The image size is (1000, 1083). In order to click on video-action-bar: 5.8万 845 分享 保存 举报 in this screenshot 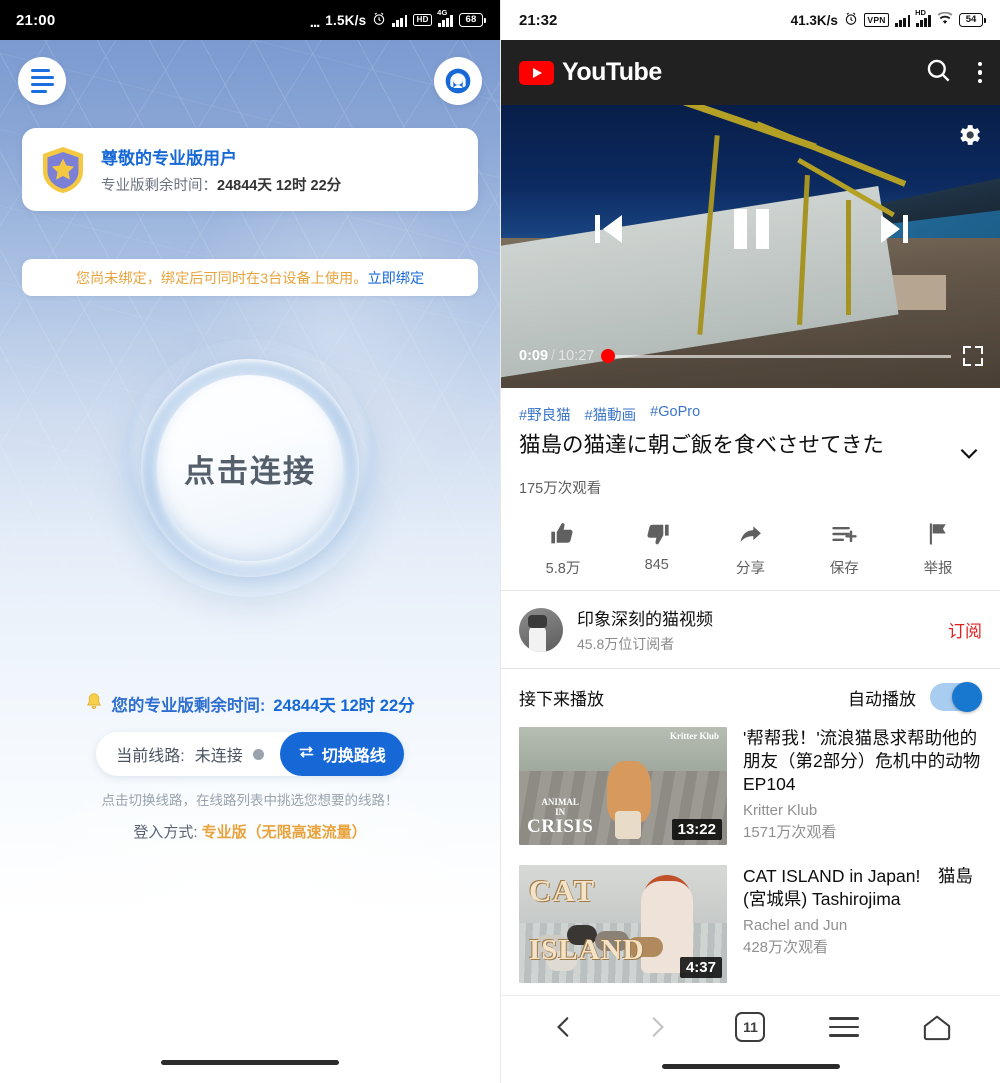, I will do `click(750, 550)`.